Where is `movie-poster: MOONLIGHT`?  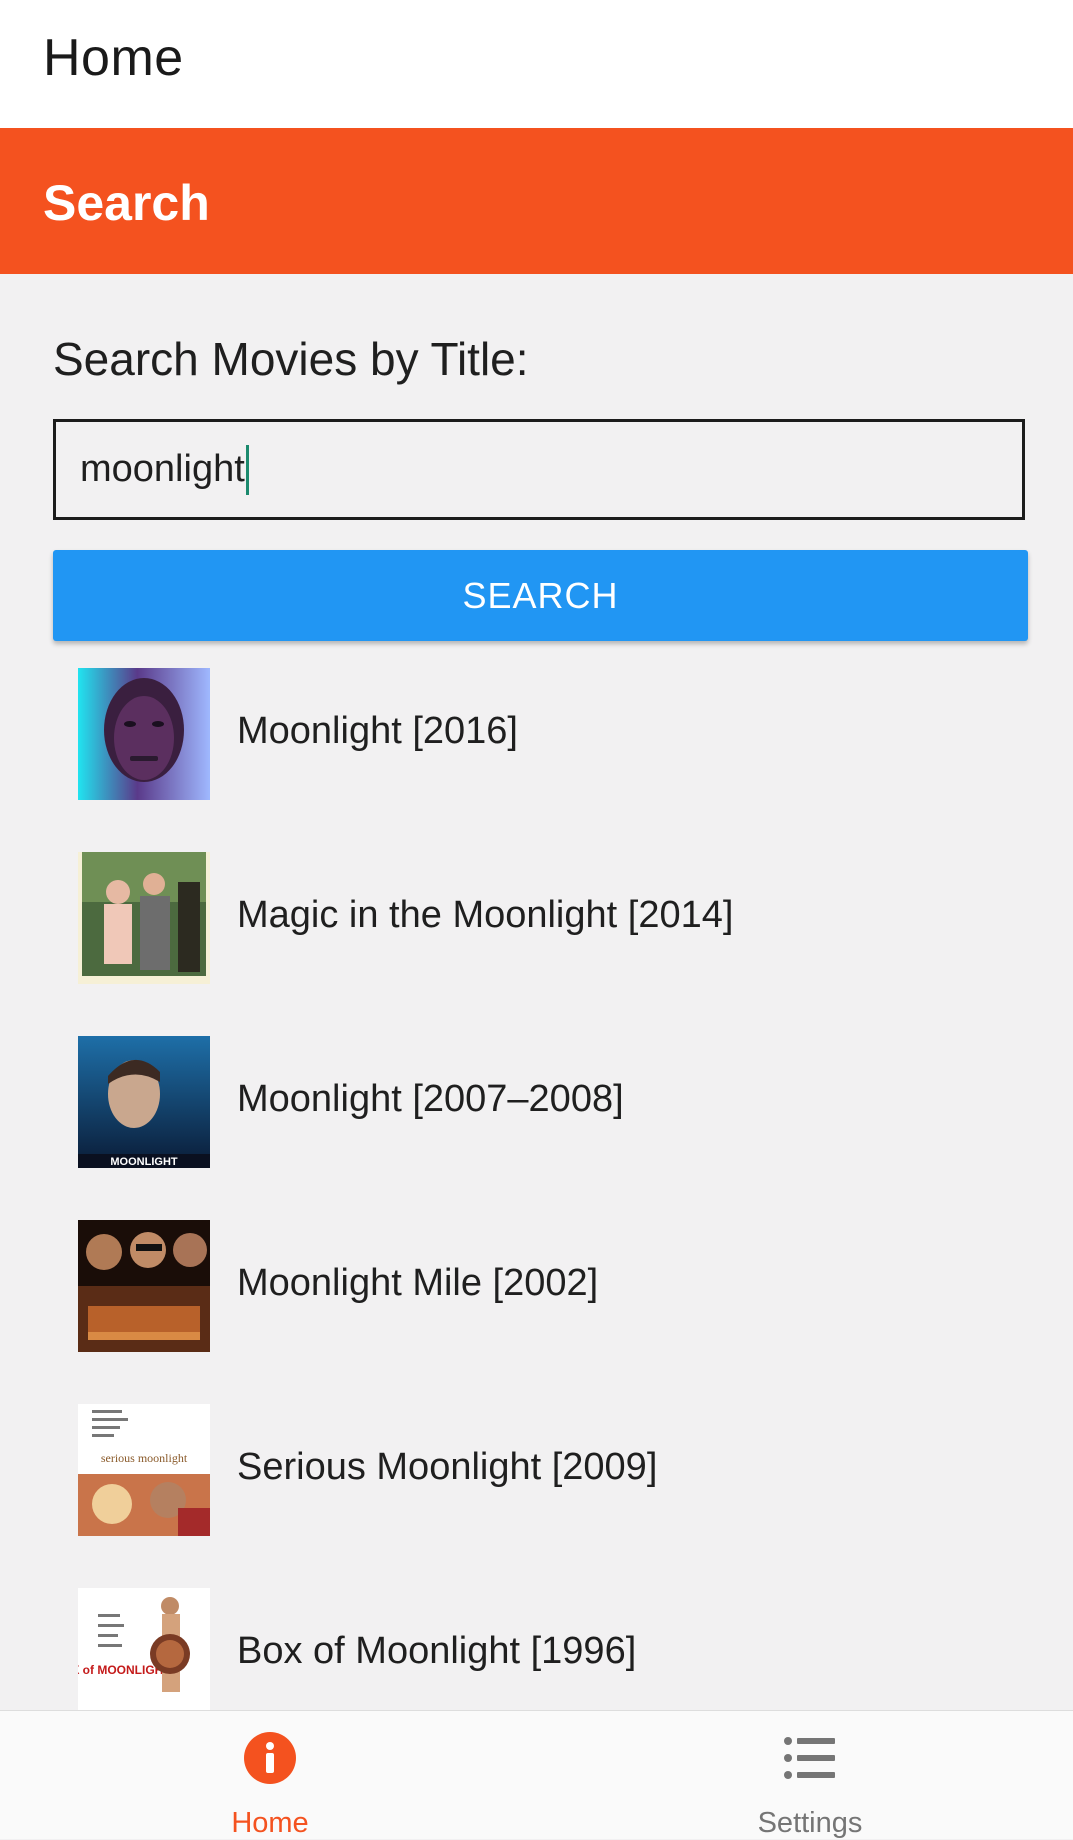
movie-poster: MOONLIGHT is located at coordinates (144, 1102).